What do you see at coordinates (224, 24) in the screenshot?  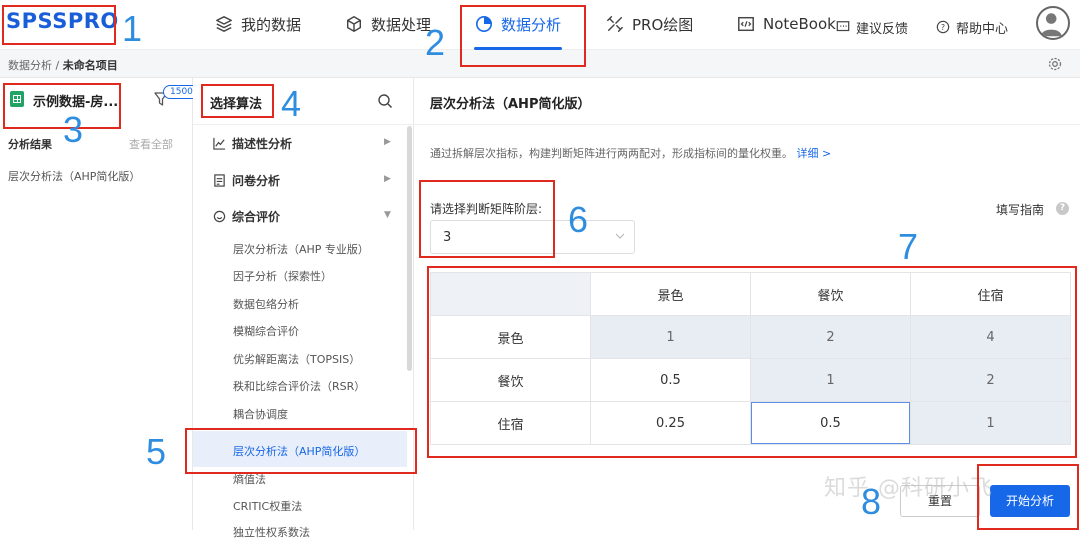 I see `layers-icon` at bounding box center [224, 24].